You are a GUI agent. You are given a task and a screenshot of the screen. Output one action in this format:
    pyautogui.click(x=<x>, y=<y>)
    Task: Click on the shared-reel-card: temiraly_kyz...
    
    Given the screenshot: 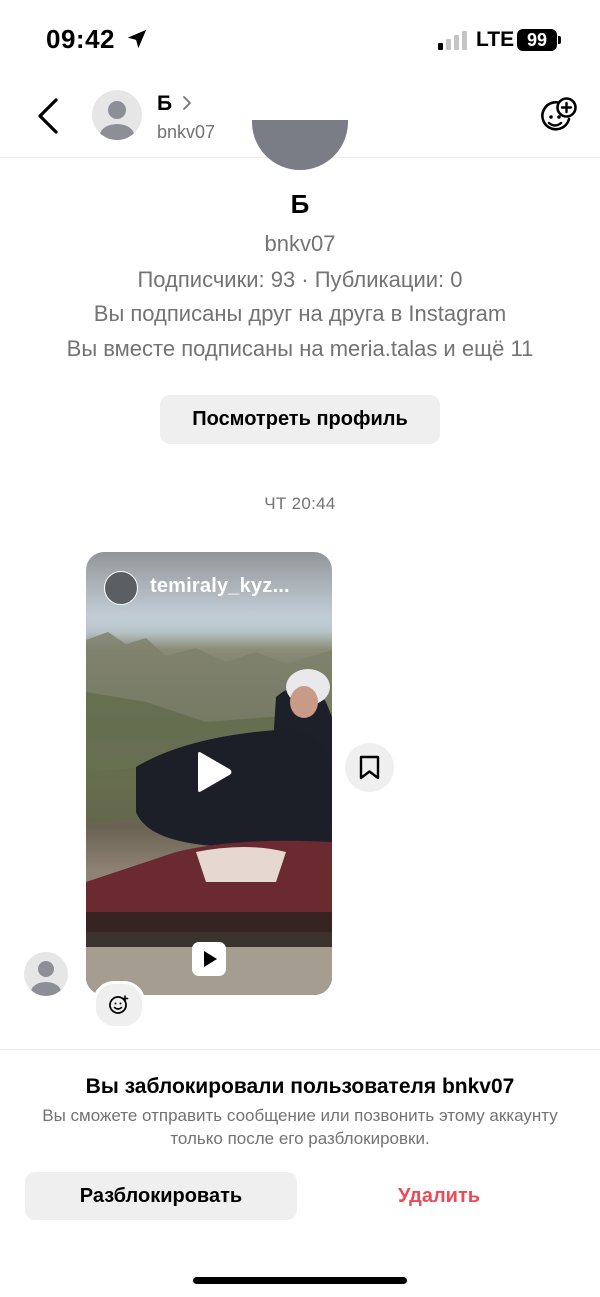 What is the action you would take?
    pyautogui.click(x=209, y=773)
    